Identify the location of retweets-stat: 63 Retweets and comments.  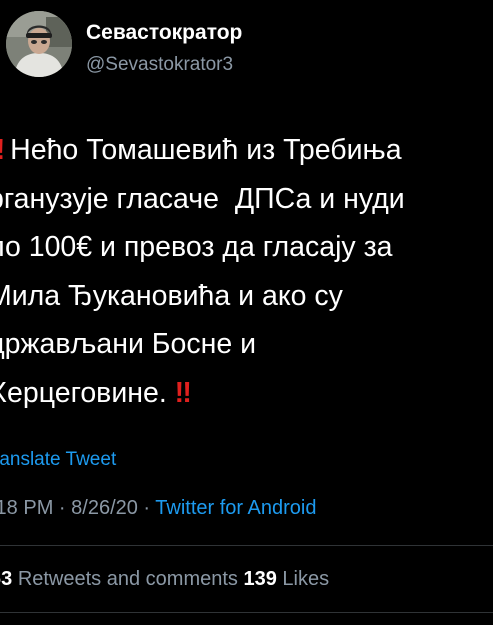
(119, 579).